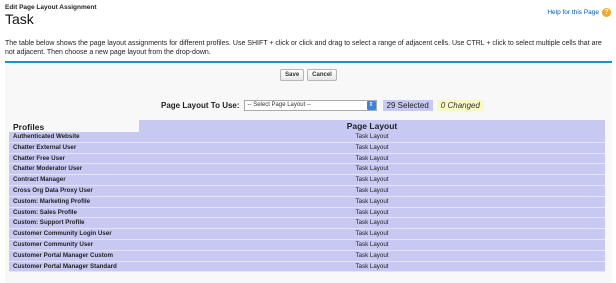  What do you see at coordinates (200, 105) in the screenshot?
I see `layout-picker-label: Page Layout To Use:` at bounding box center [200, 105].